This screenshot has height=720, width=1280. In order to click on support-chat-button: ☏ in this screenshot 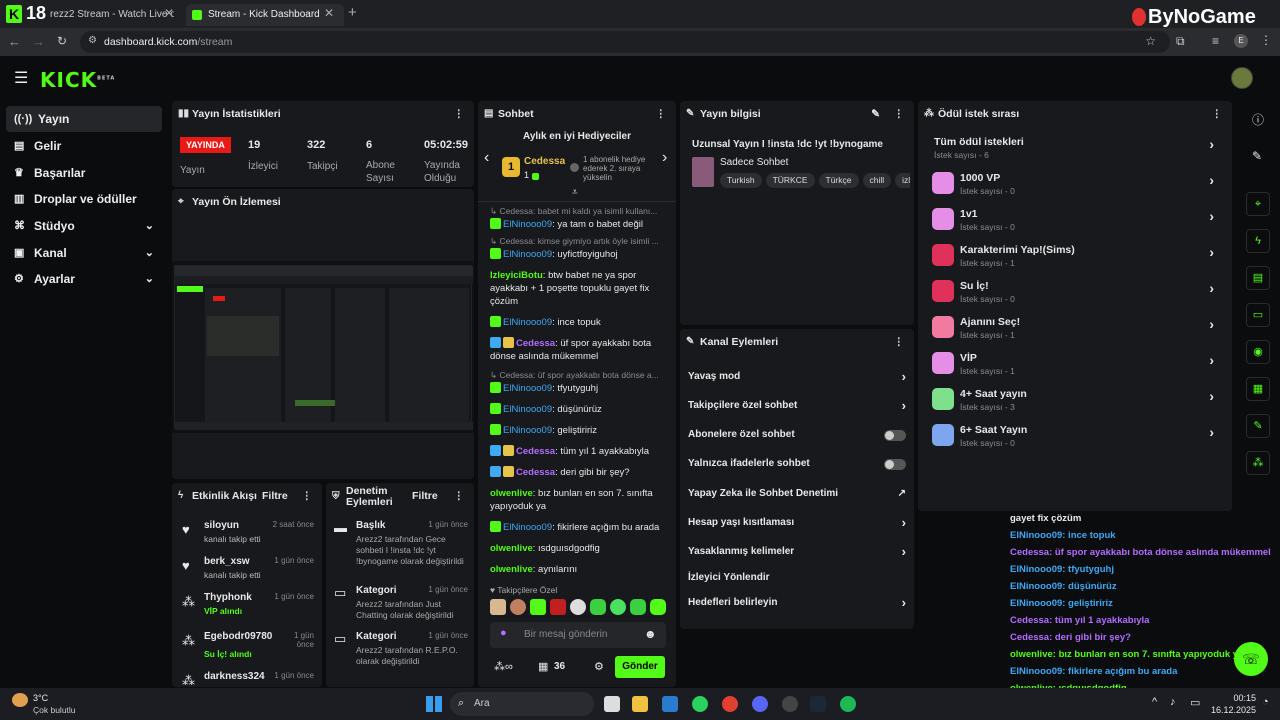, I will do `click(1251, 659)`.